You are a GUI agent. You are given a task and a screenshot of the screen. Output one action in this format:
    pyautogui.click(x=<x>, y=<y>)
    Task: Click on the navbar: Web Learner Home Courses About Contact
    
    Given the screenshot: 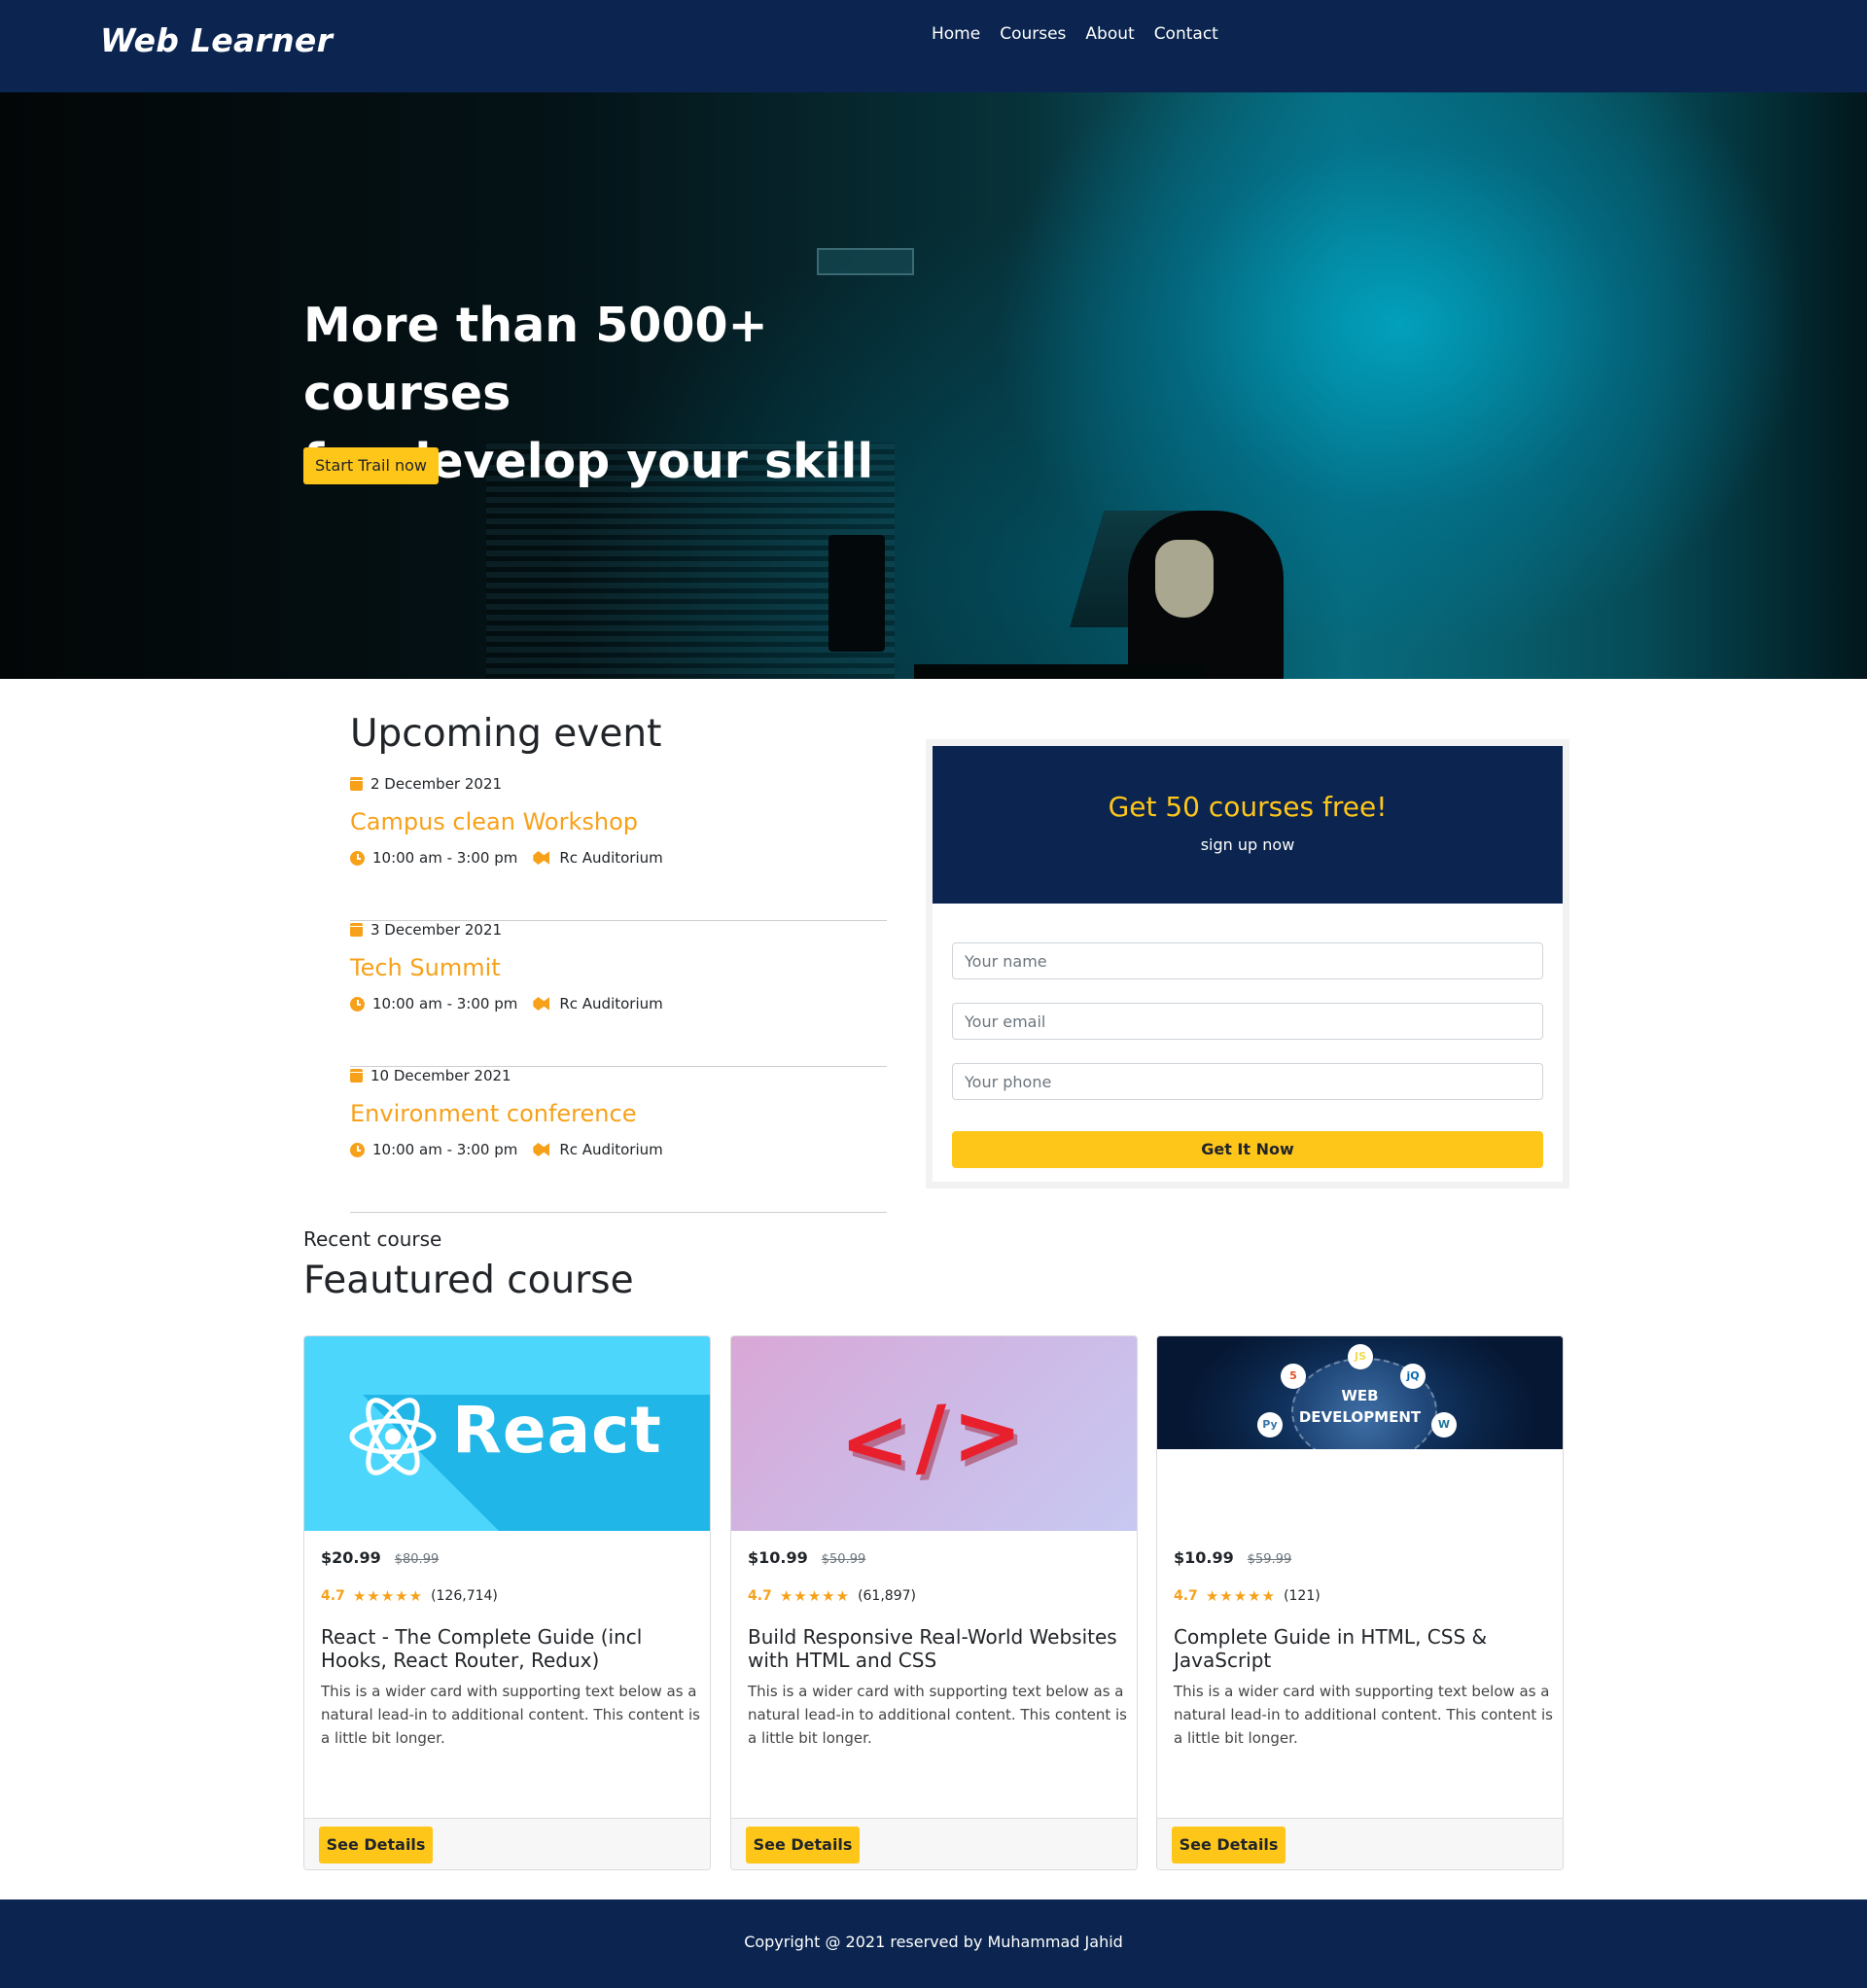 What is the action you would take?
    pyautogui.click(x=933, y=46)
    